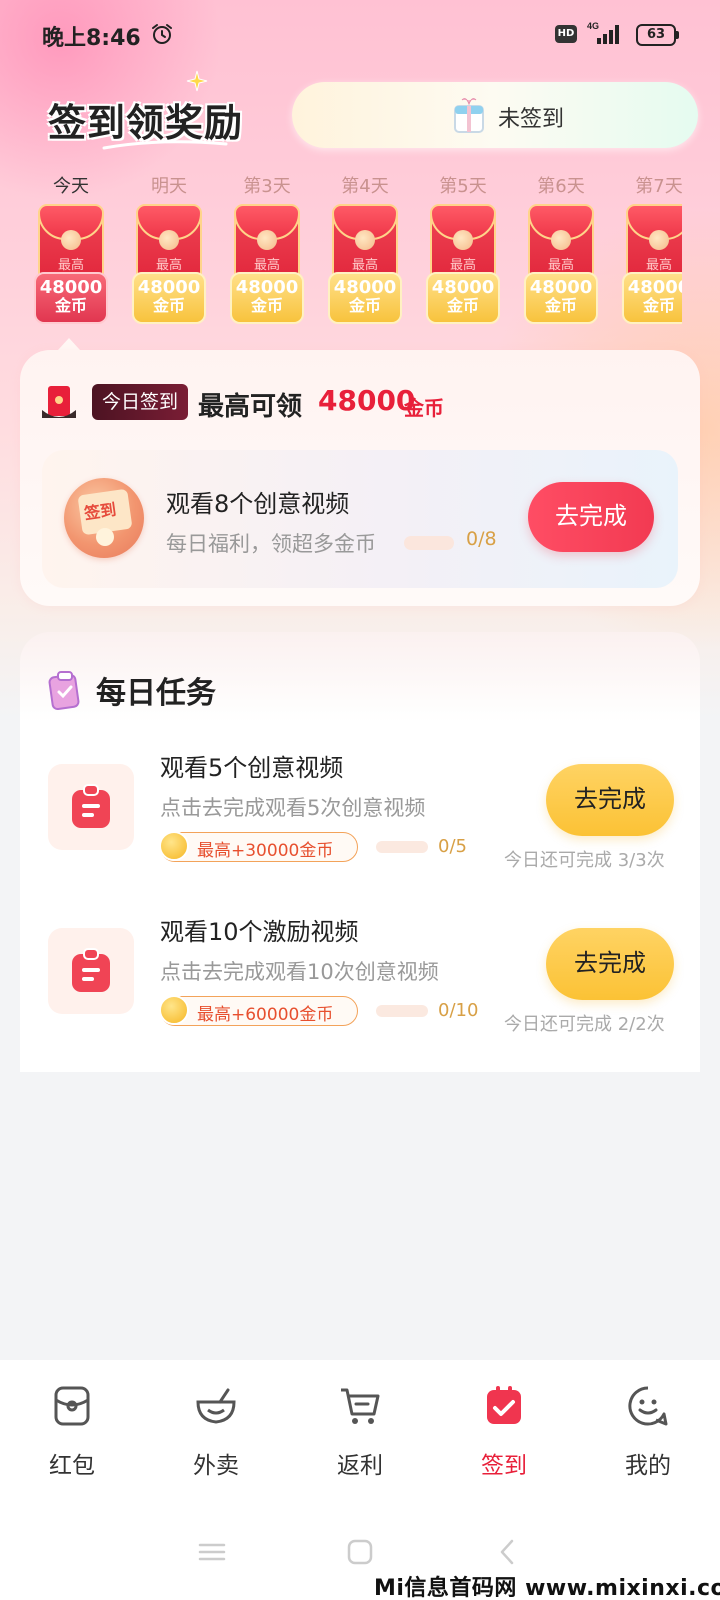  What do you see at coordinates (504, 1405) in the screenshot?
I see `checkin-icon` at bounding box center [504, 1405].